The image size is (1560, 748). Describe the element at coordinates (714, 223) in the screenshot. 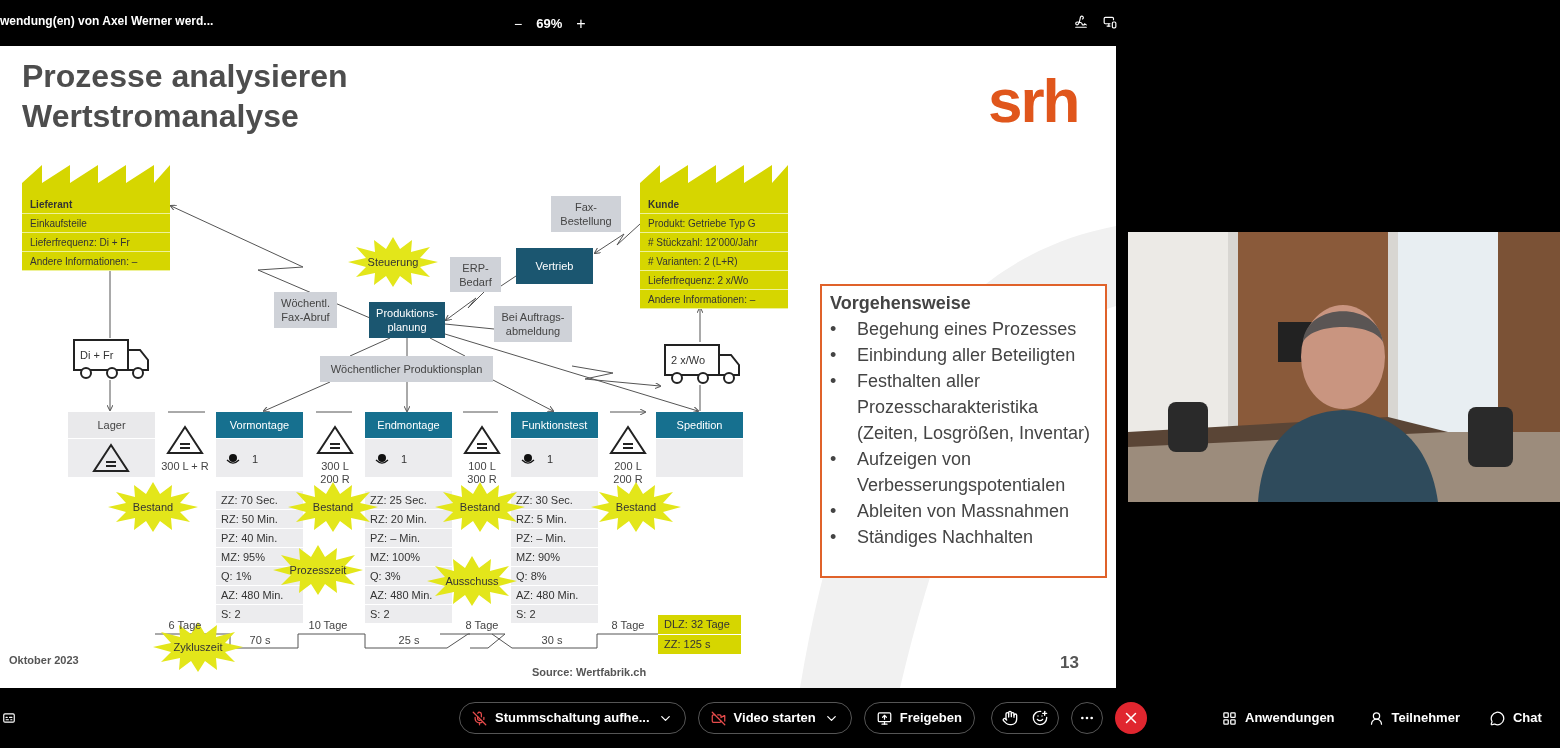

I see `factory-row: Produkt: Getriebe Typ G` at that location.